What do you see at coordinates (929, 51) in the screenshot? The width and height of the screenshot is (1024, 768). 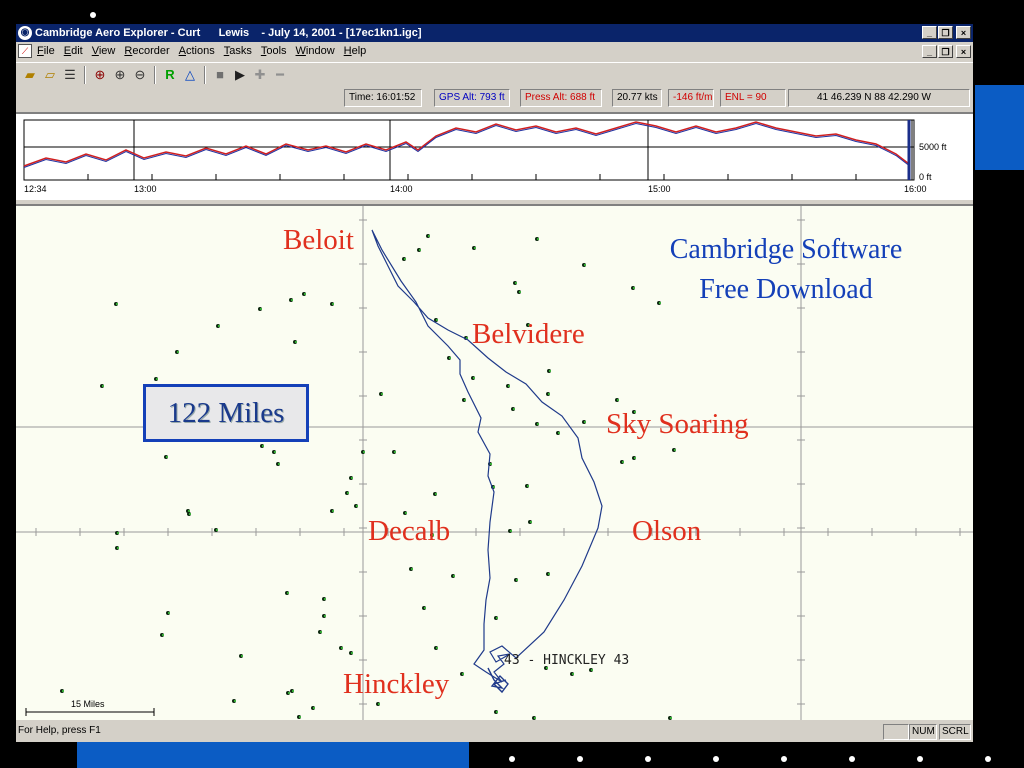 I see `doc-minimize-button: _` at bounding box center [929, 51].